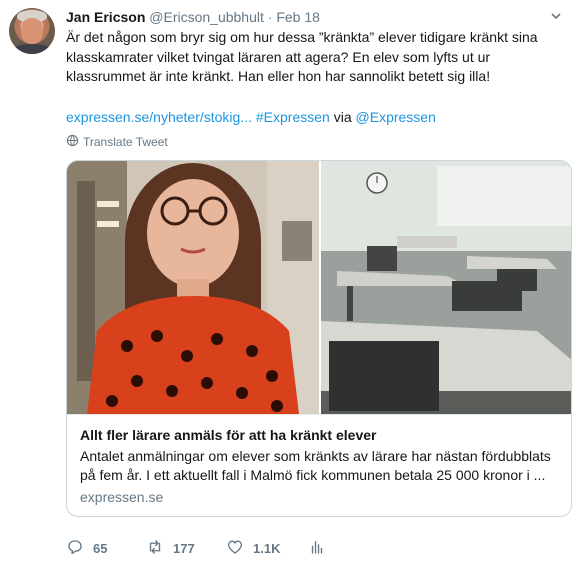  Describe the element at coordinates (125, 142) in the screenshot. I see `translate-label: Translate Tweet` at that location.